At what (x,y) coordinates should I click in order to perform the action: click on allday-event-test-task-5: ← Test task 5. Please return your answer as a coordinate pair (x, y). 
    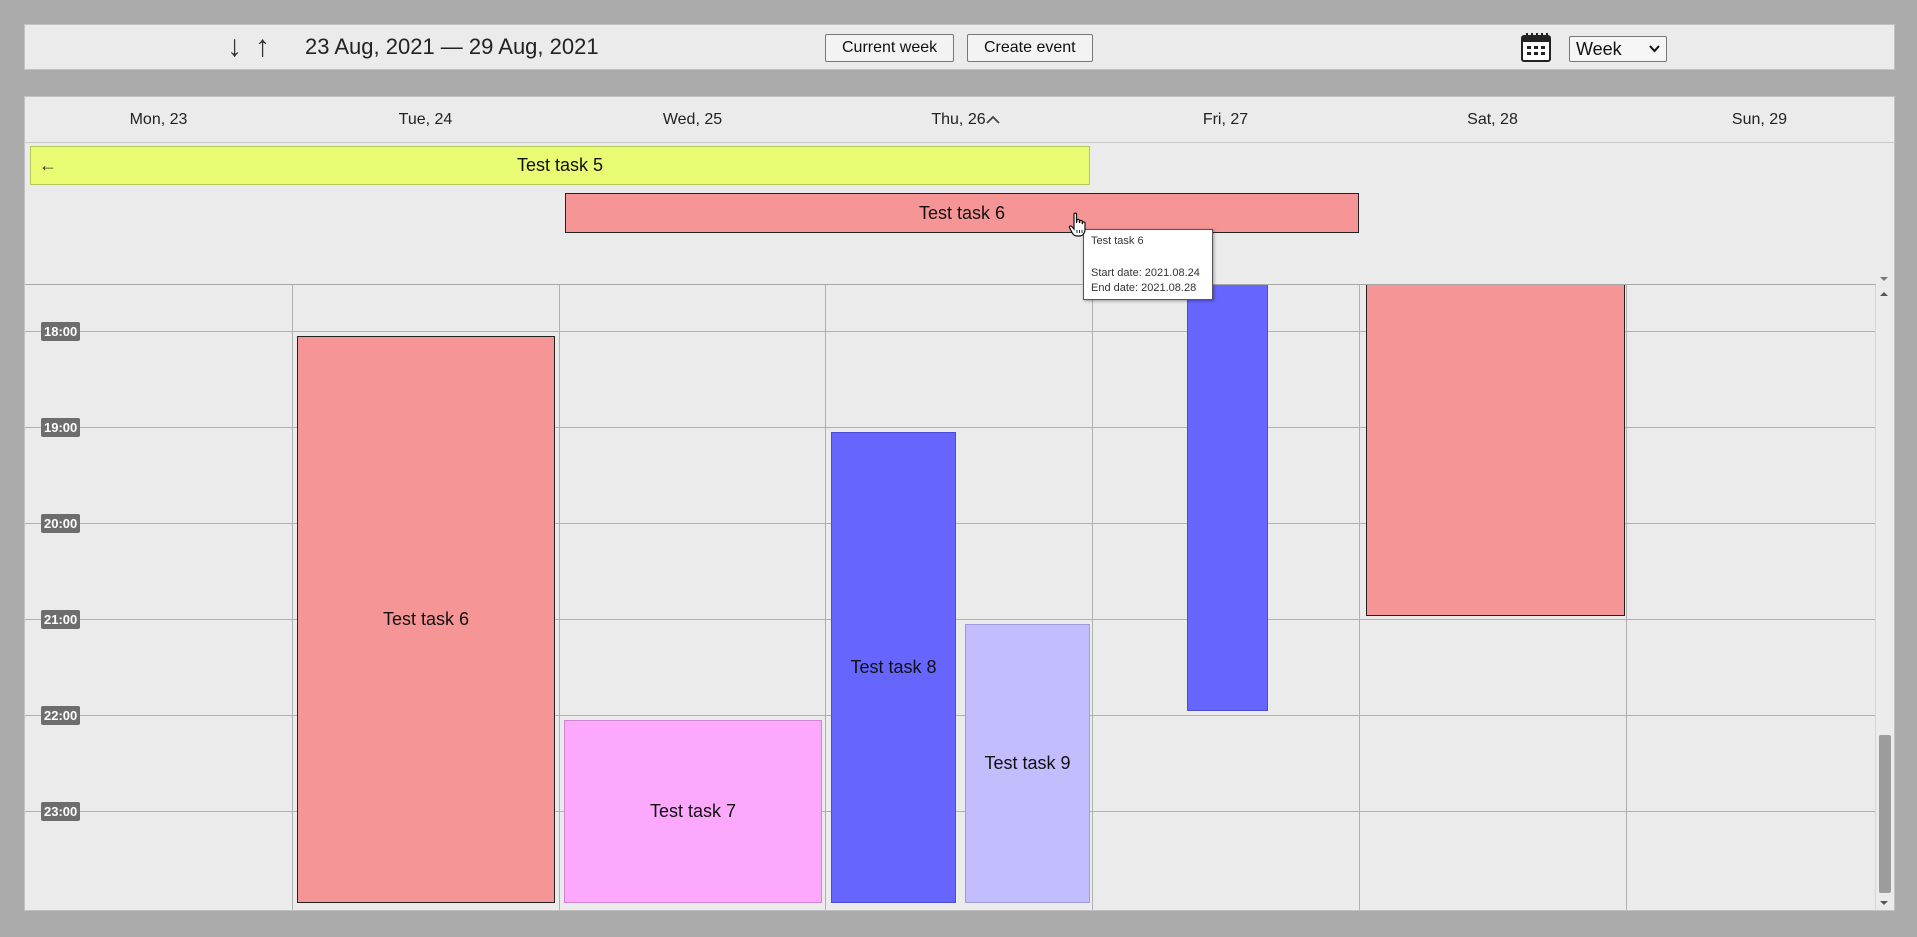
    Looking at the image, I should click on (560, 165).